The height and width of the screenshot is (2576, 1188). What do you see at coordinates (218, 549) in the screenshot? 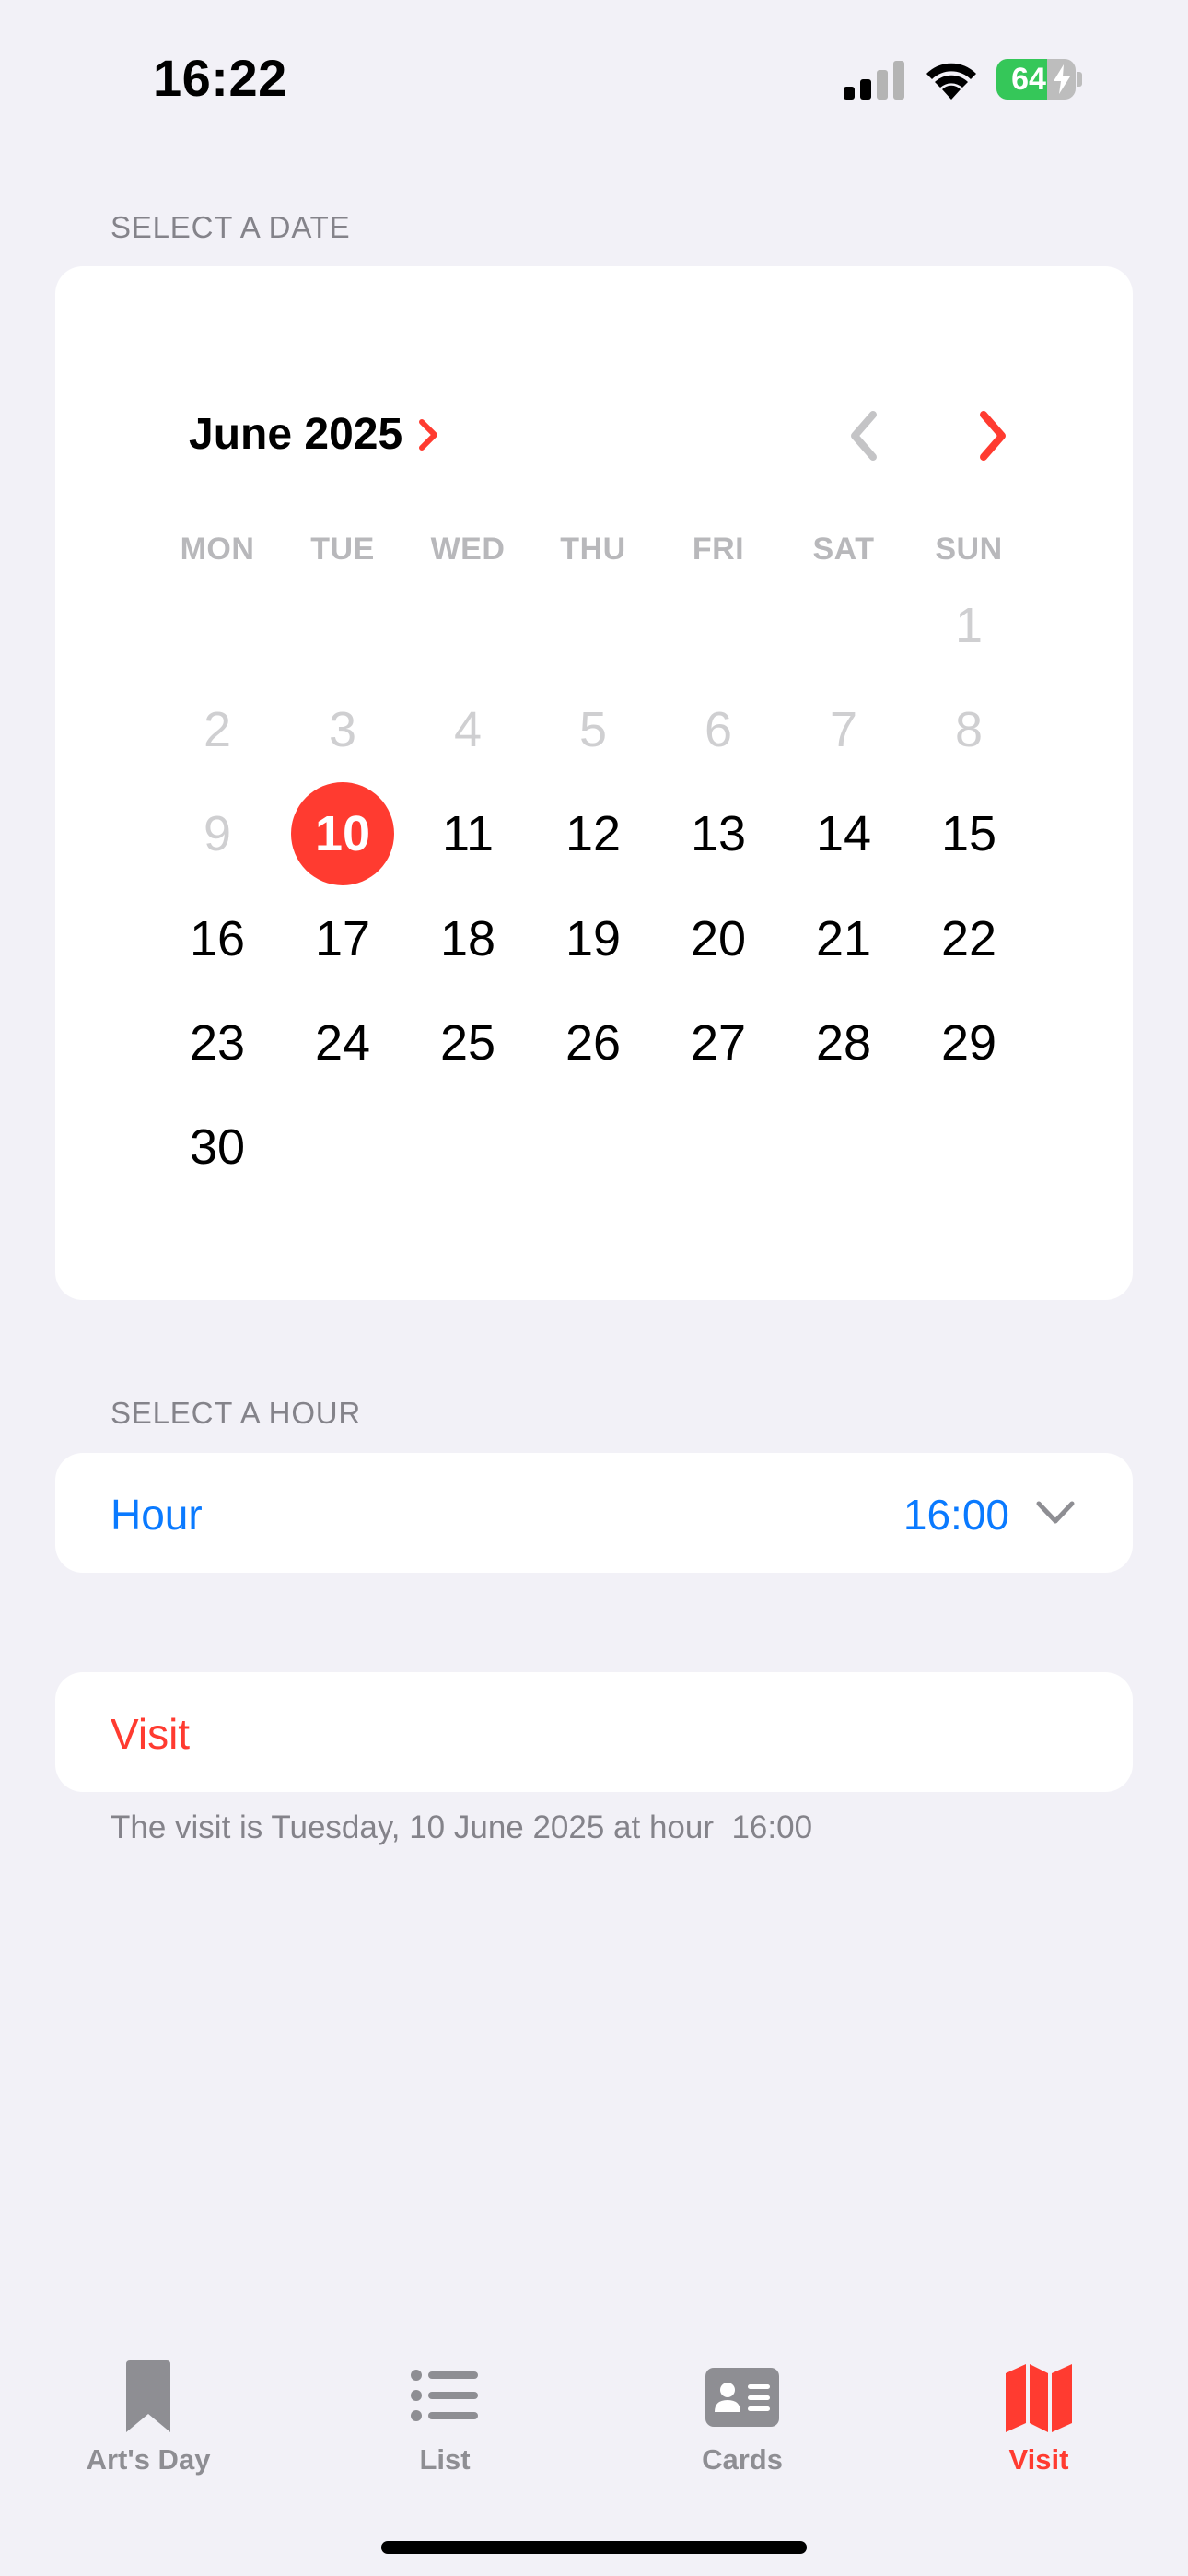
I see `weekday-label: MON` at bounding box center [218, 549].